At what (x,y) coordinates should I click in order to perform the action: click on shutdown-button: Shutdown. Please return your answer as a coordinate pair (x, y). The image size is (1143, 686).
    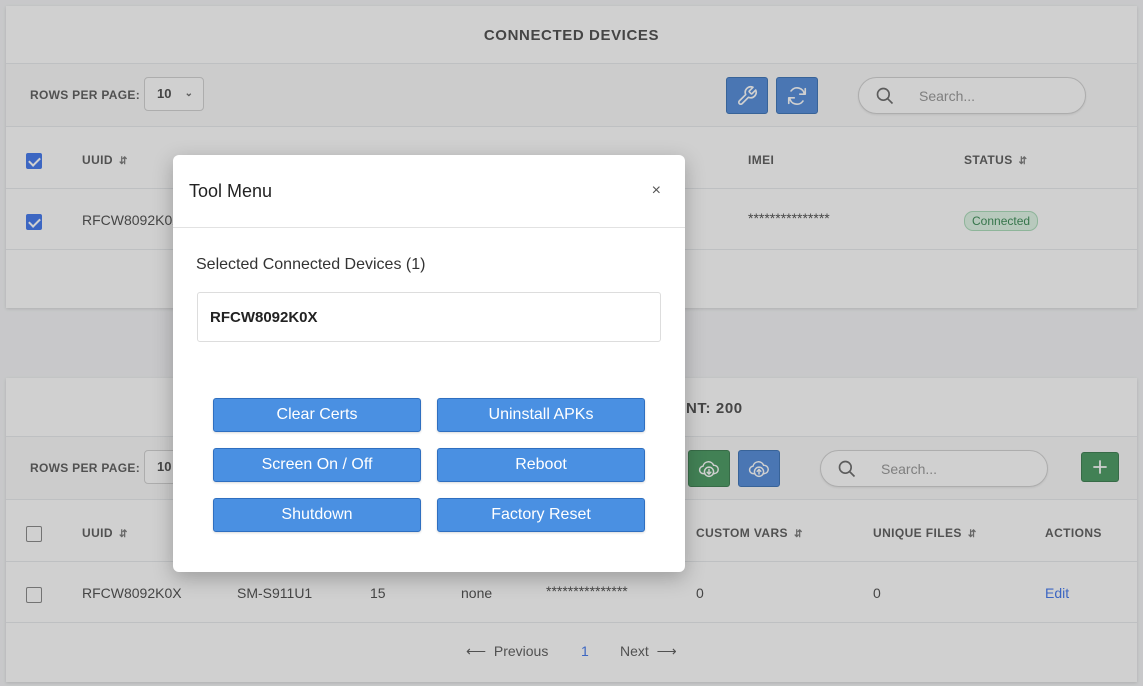
    Looking at the image, I should click on (317, 515).